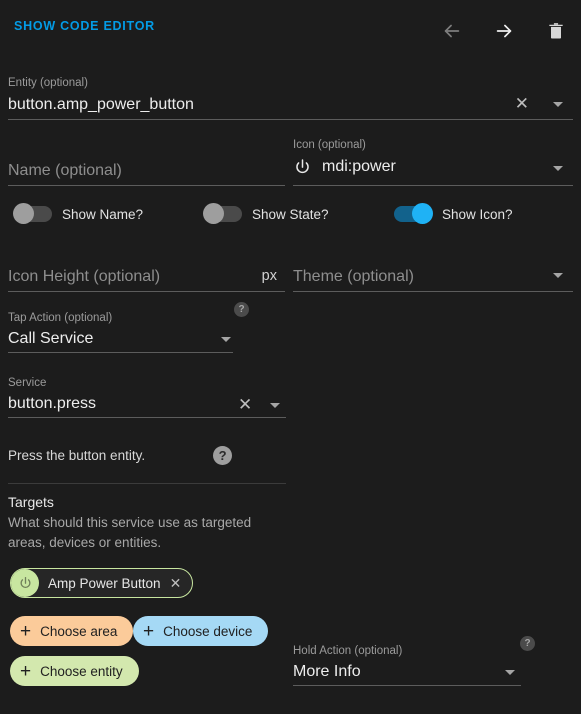 This screenshot has height=714, width=581. I want to click on target-entity-chip: Amp Power Button ✕, so click(102, 583).